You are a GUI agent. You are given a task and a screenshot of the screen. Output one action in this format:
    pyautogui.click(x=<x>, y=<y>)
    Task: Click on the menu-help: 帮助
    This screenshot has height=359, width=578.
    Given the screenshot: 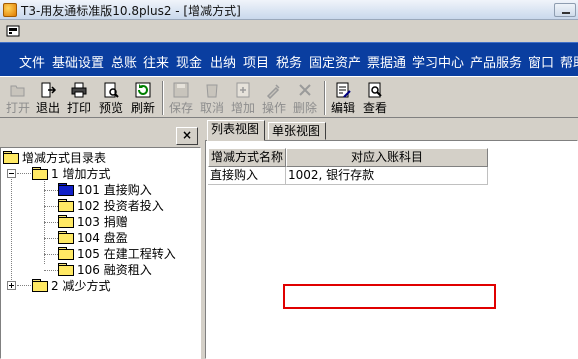 What is the action you would take?
    pyautogui.click(x=569, y=61)
    